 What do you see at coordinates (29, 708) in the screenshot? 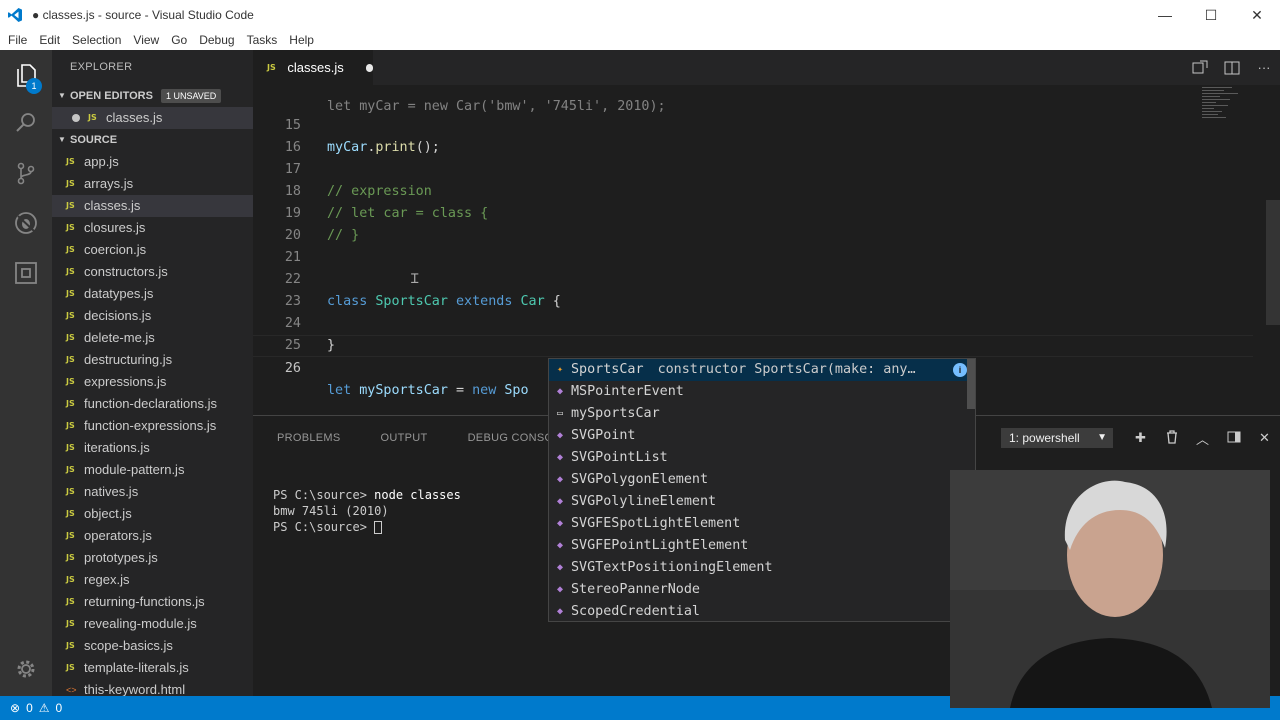
I see `error-count: 0` at bounding box center [29, 708].